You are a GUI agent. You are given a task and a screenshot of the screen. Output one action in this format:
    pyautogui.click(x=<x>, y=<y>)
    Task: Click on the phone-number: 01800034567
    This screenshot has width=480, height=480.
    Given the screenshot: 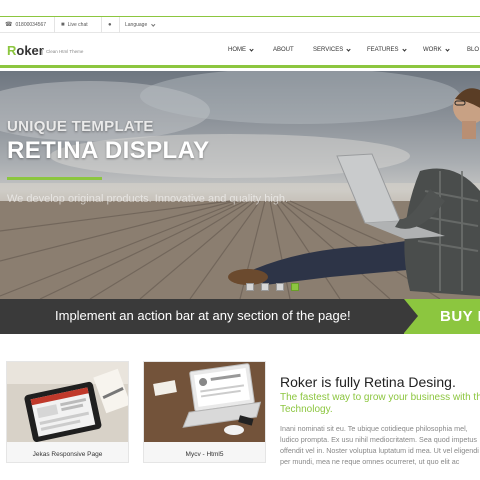 What is the action you would take?
    pyautogui.click(x=31, y=25)
    